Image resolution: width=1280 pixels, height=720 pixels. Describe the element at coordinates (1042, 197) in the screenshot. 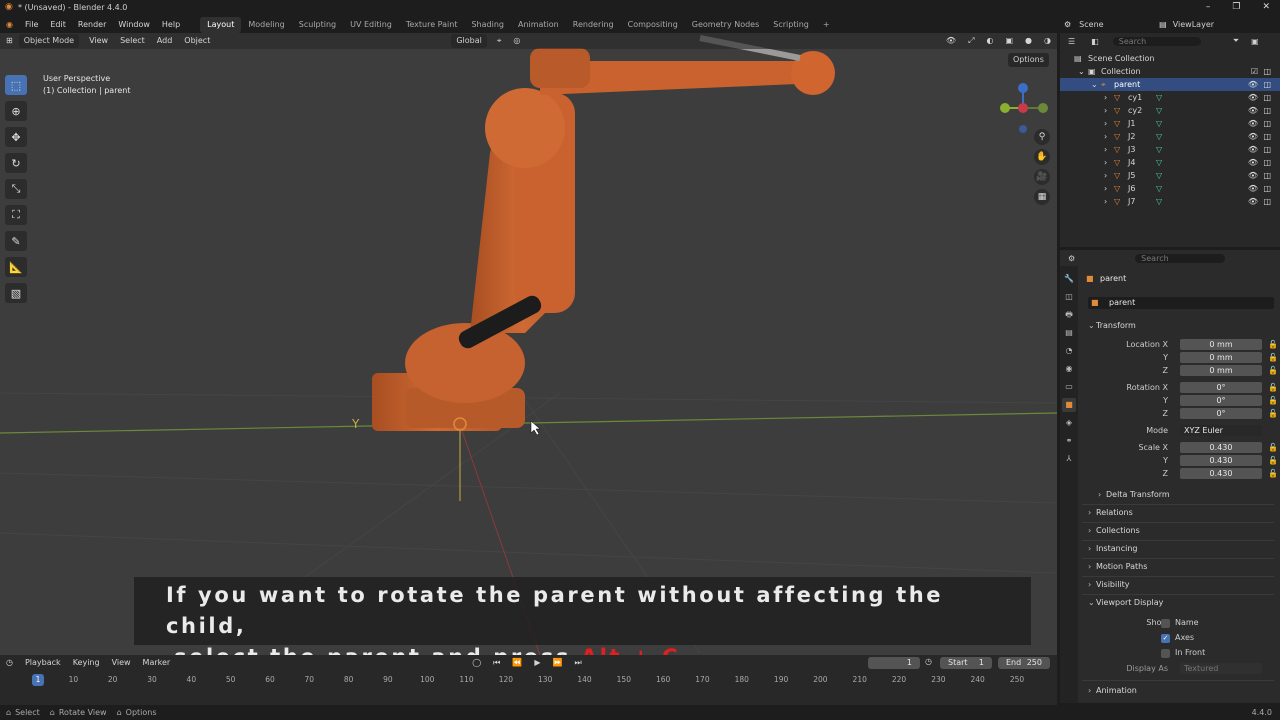

I see `grid-ortho-icon: ▦` at that location.